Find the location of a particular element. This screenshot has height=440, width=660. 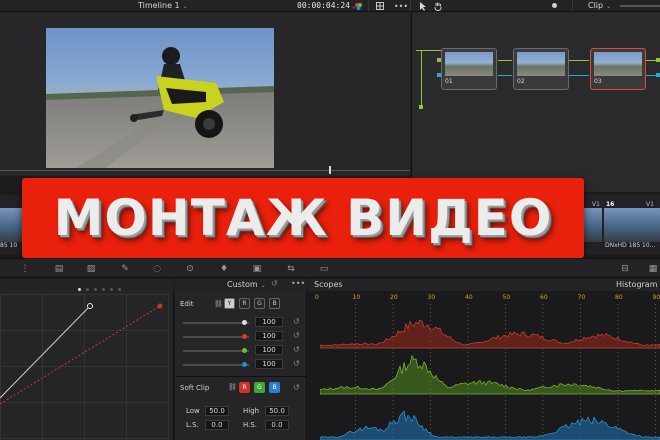

luma-slider-knob is located at coordinates (244, 322).